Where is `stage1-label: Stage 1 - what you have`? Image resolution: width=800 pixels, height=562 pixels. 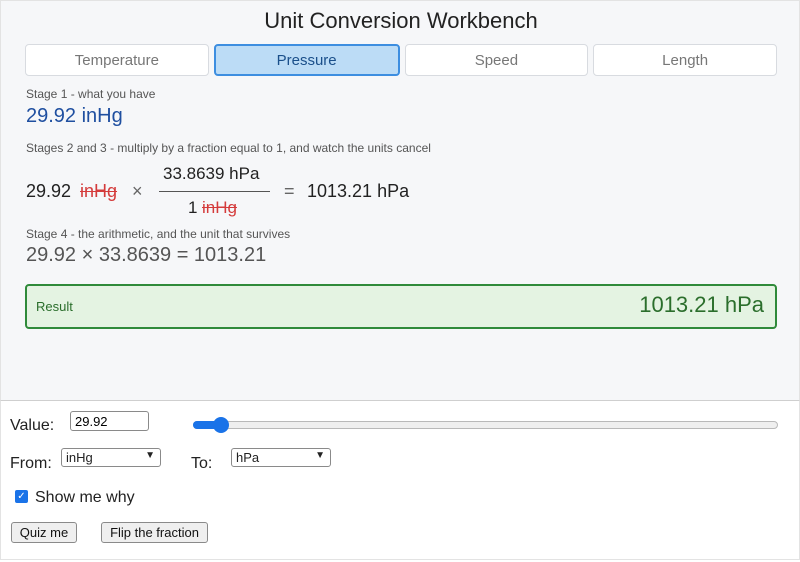 stage1-label: Stage 1 - what you have is located at coordinates (91, 94).